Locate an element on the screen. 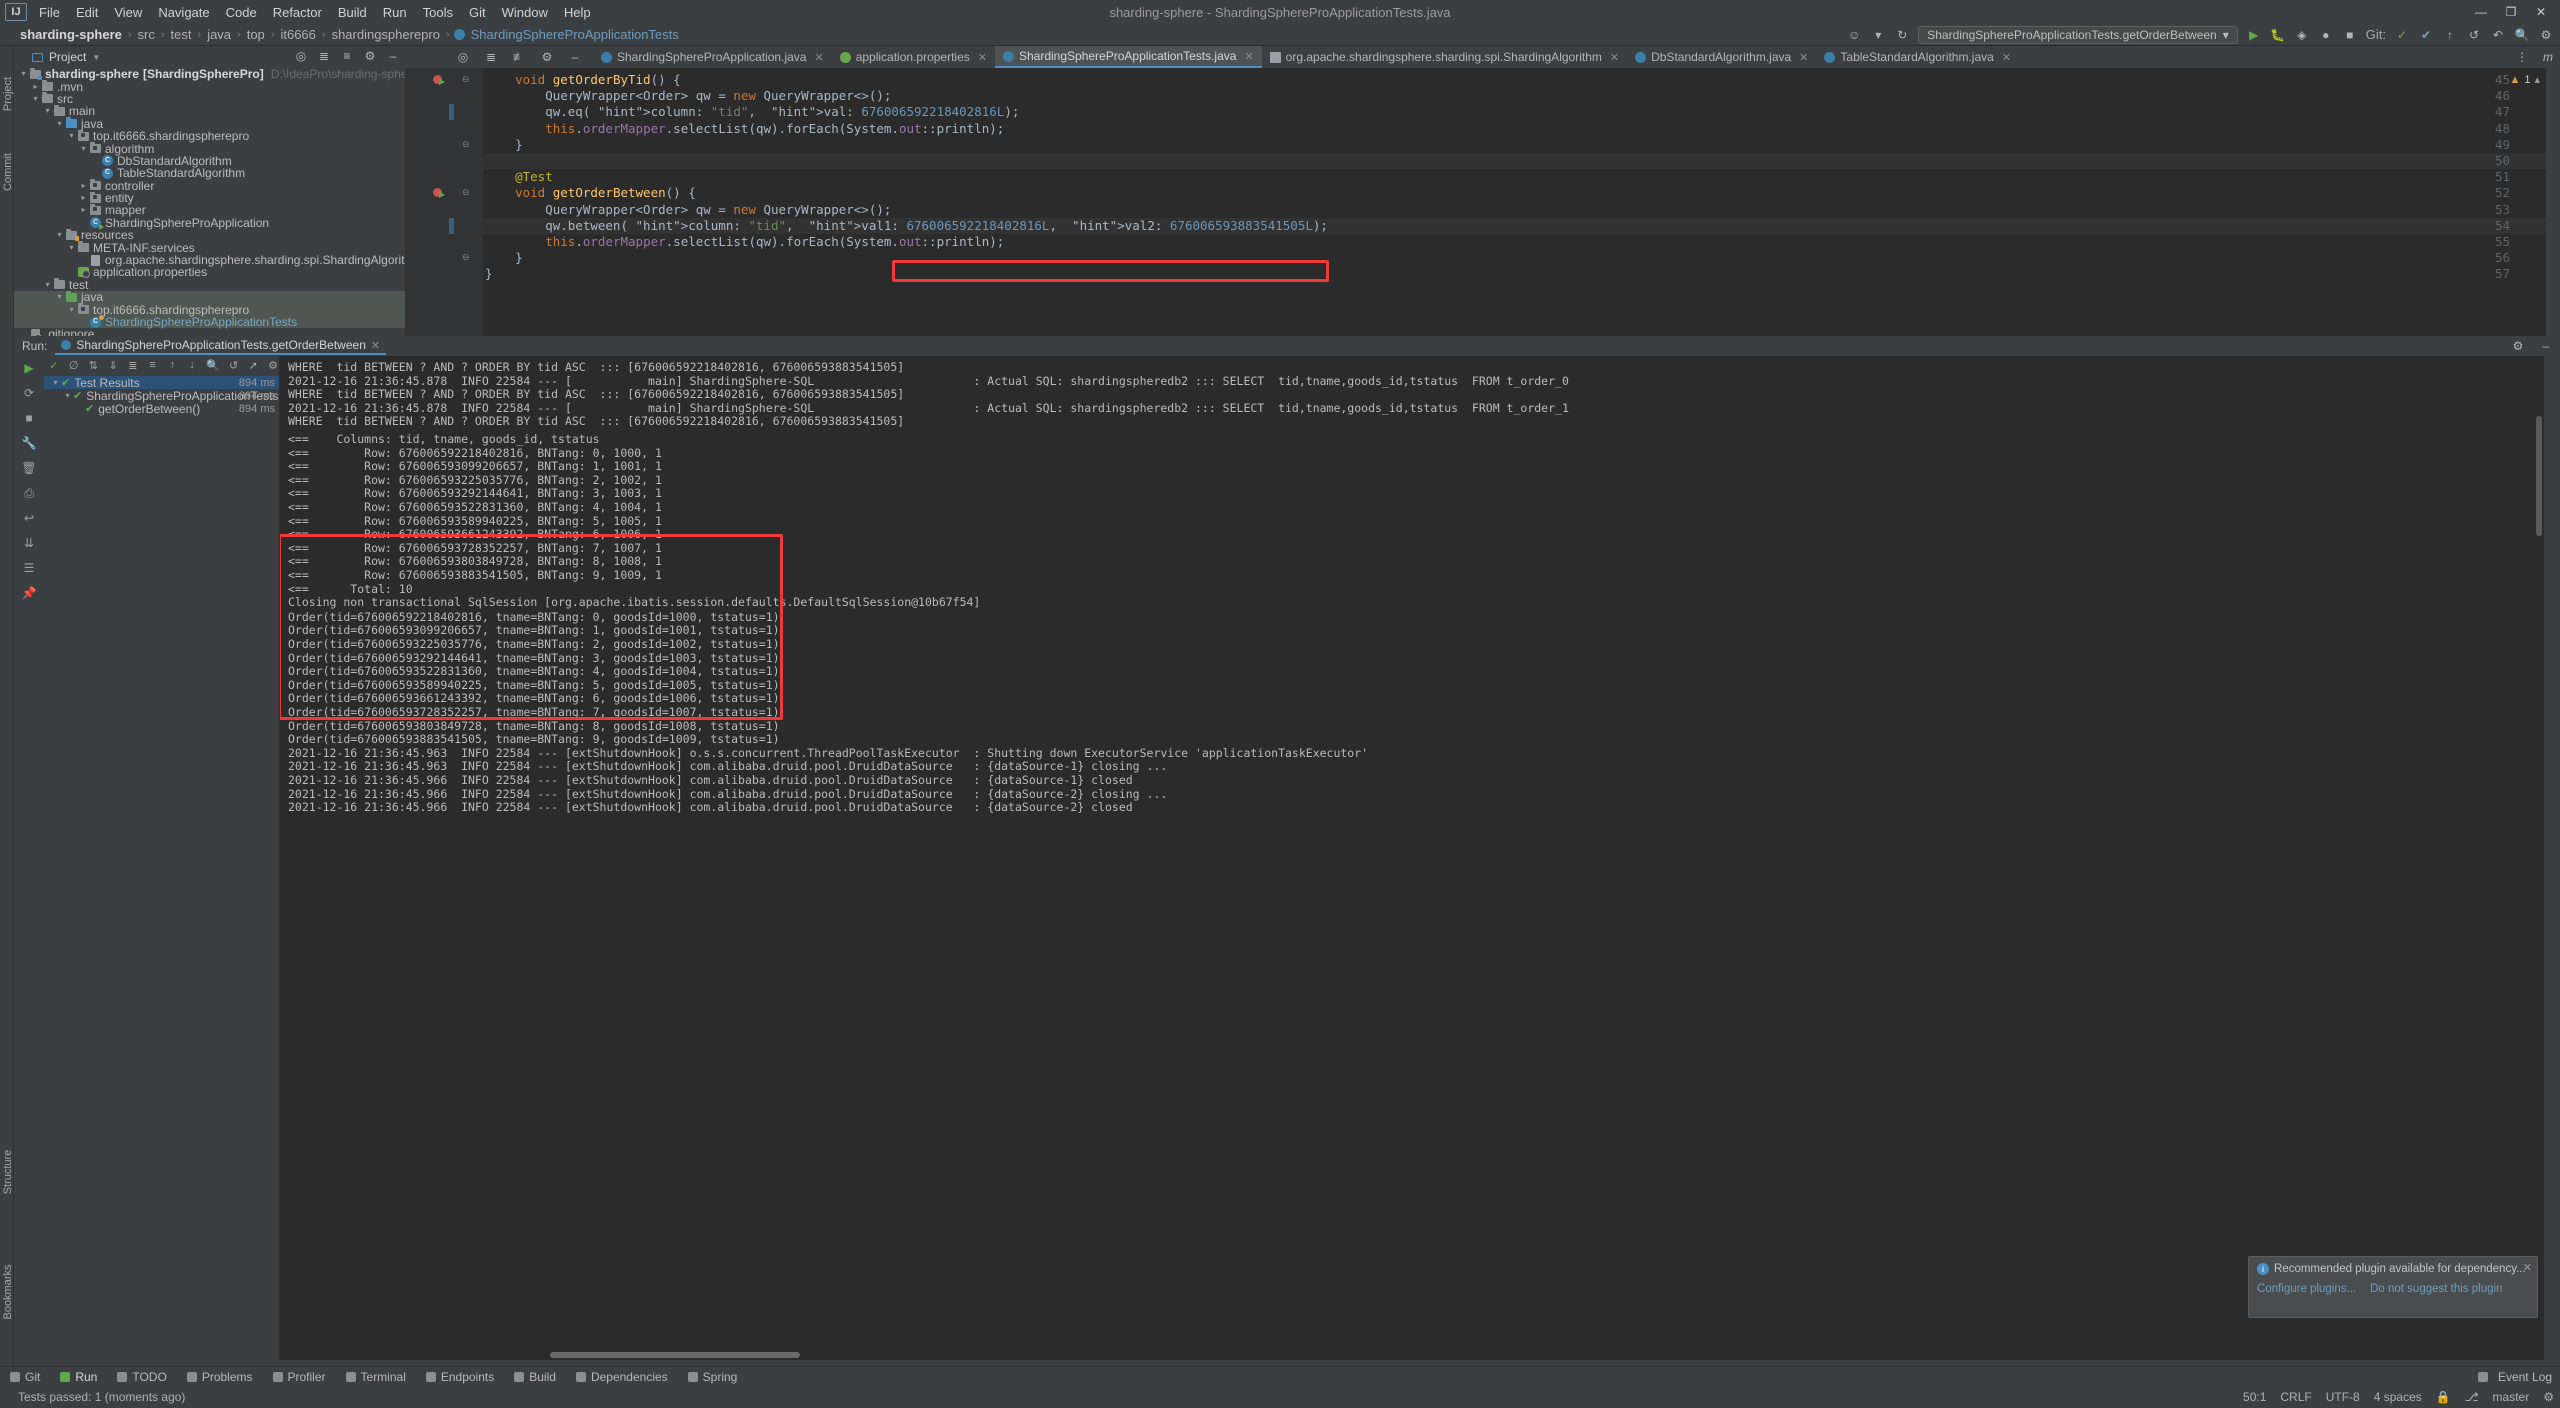  tree-node: C ShardingSphereProApplication is located at coordinates (209, 224).